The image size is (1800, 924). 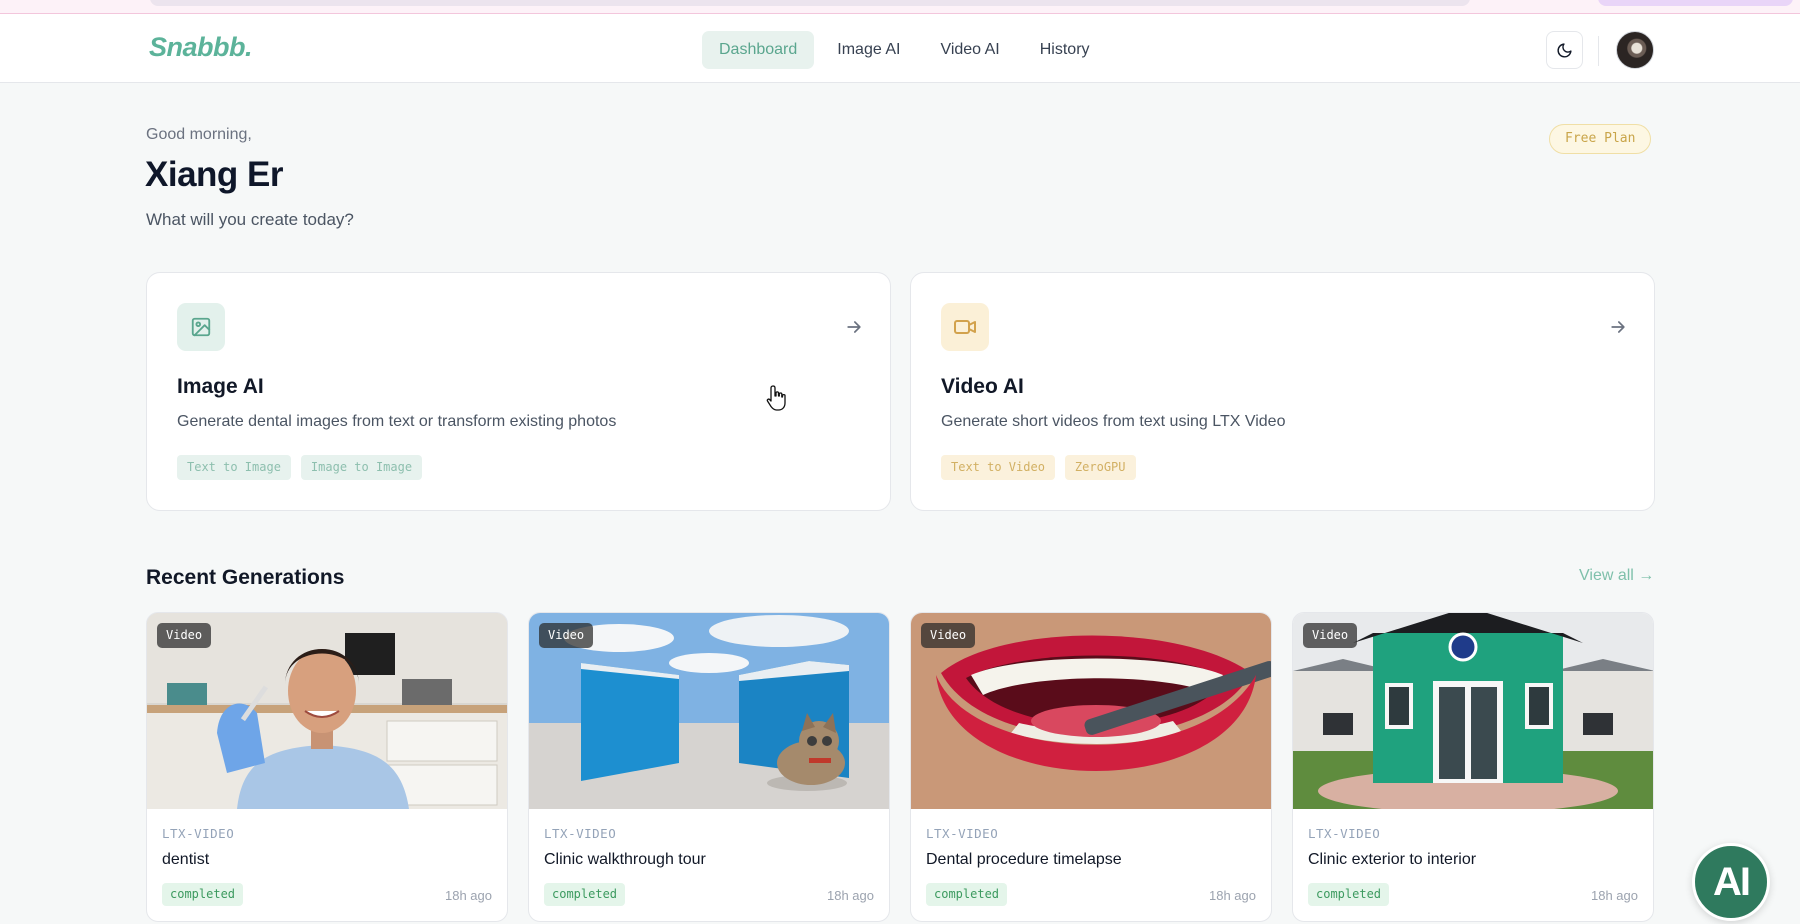 I want to click on ai-assistant-button: AI, so click(x=1731, y=882).